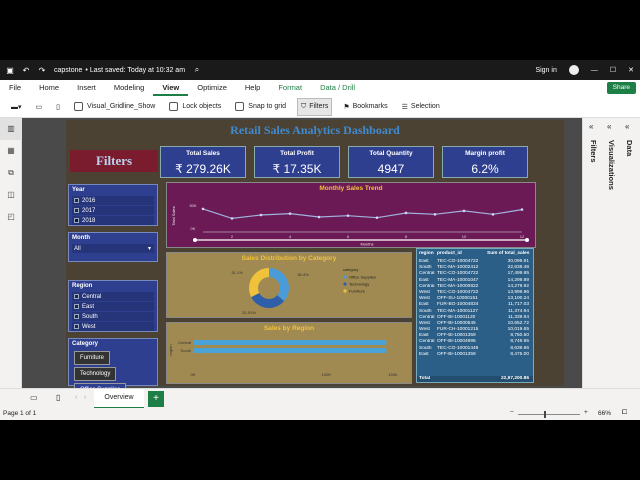  I want to click on table-header-region: region, so click(427, 254).